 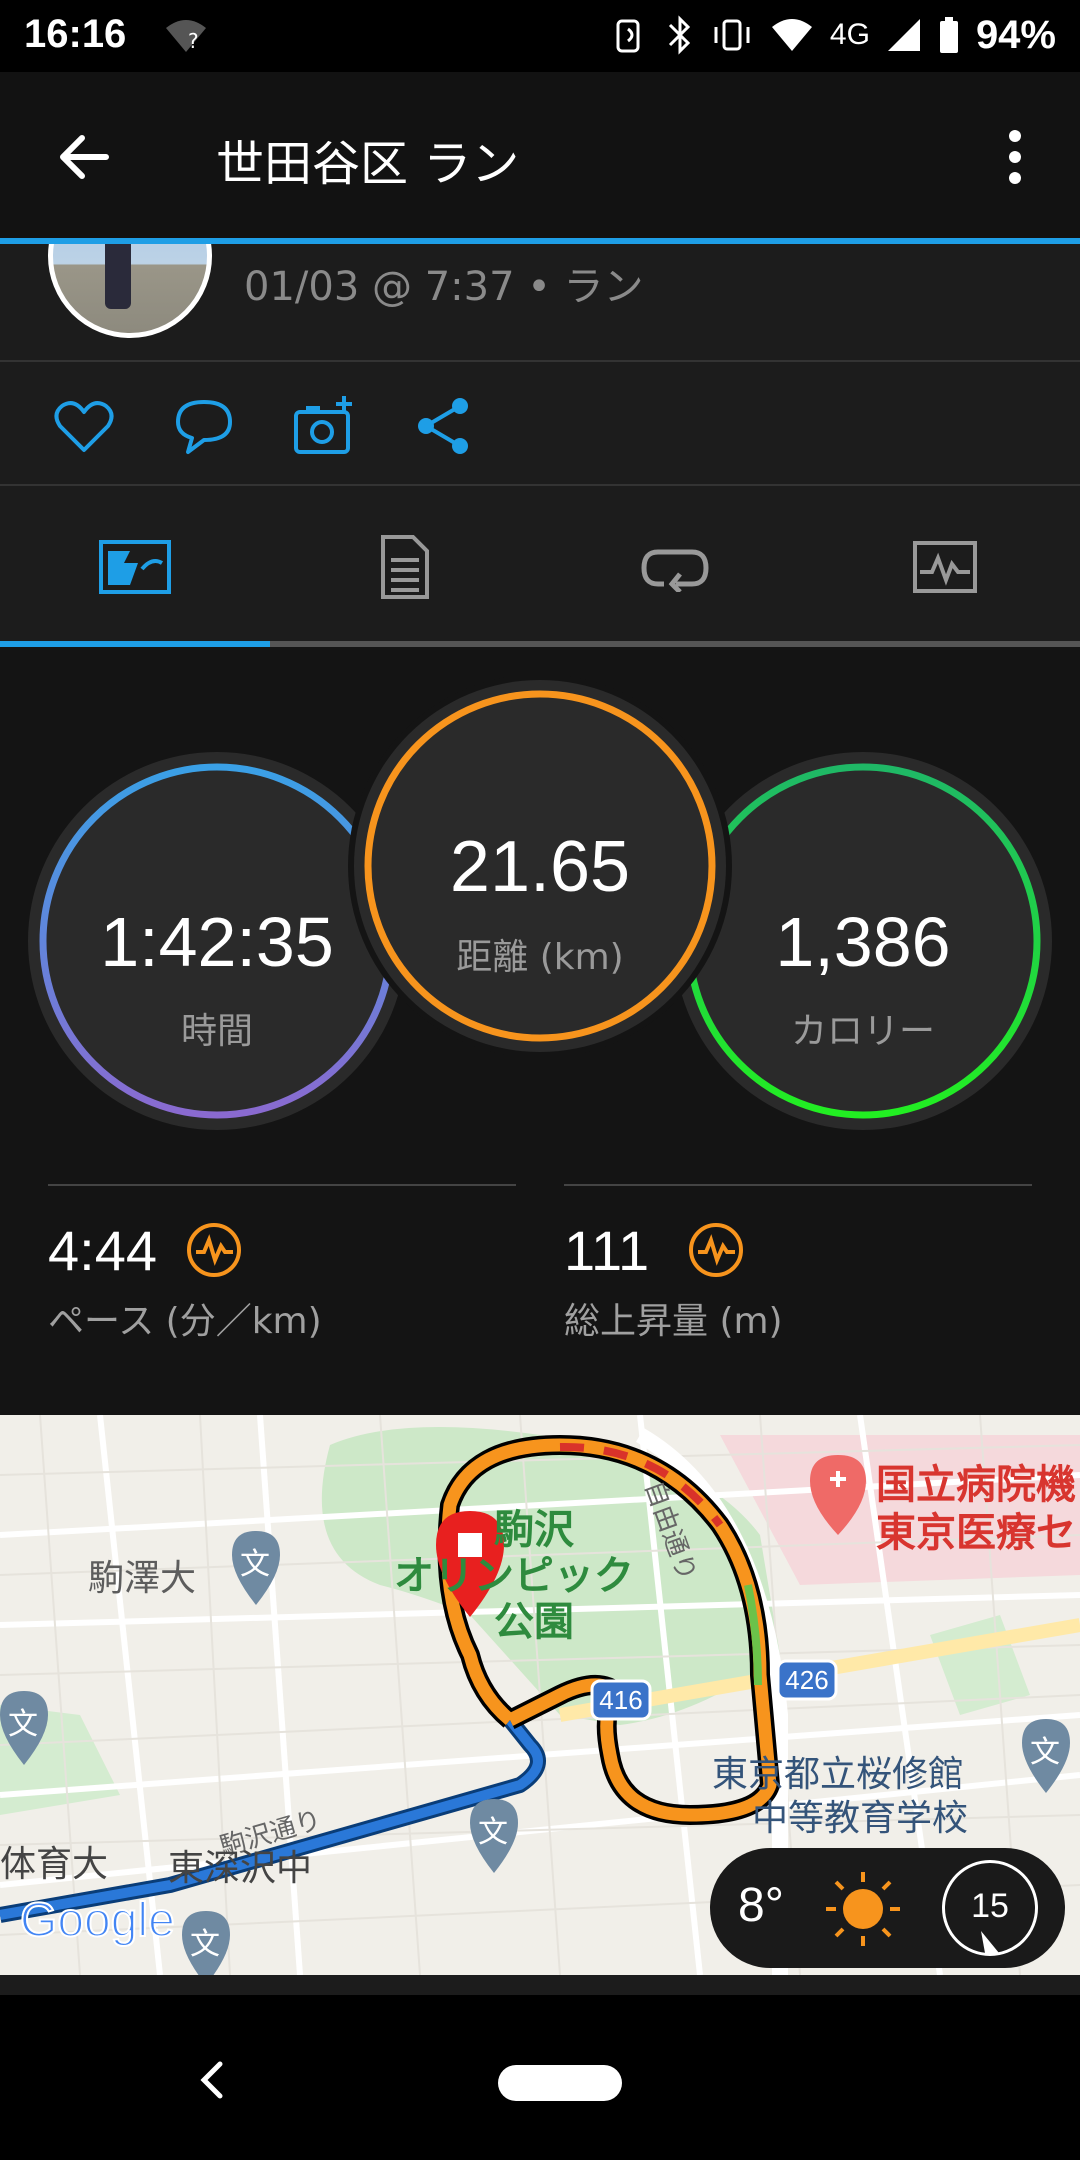 I want to click on activity-date: 01/03 @ 7:37 • ラン, so click(x=444, y=287).